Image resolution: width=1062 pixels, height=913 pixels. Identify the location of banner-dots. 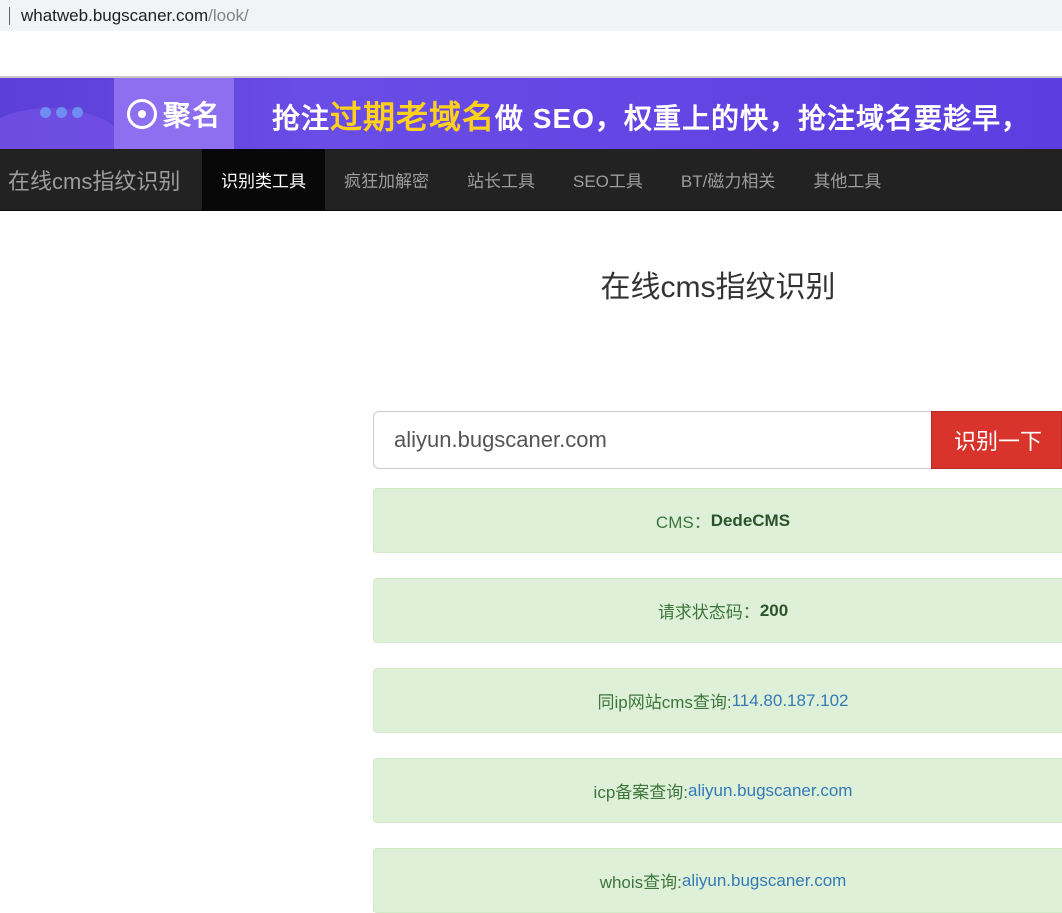
(61, 112).